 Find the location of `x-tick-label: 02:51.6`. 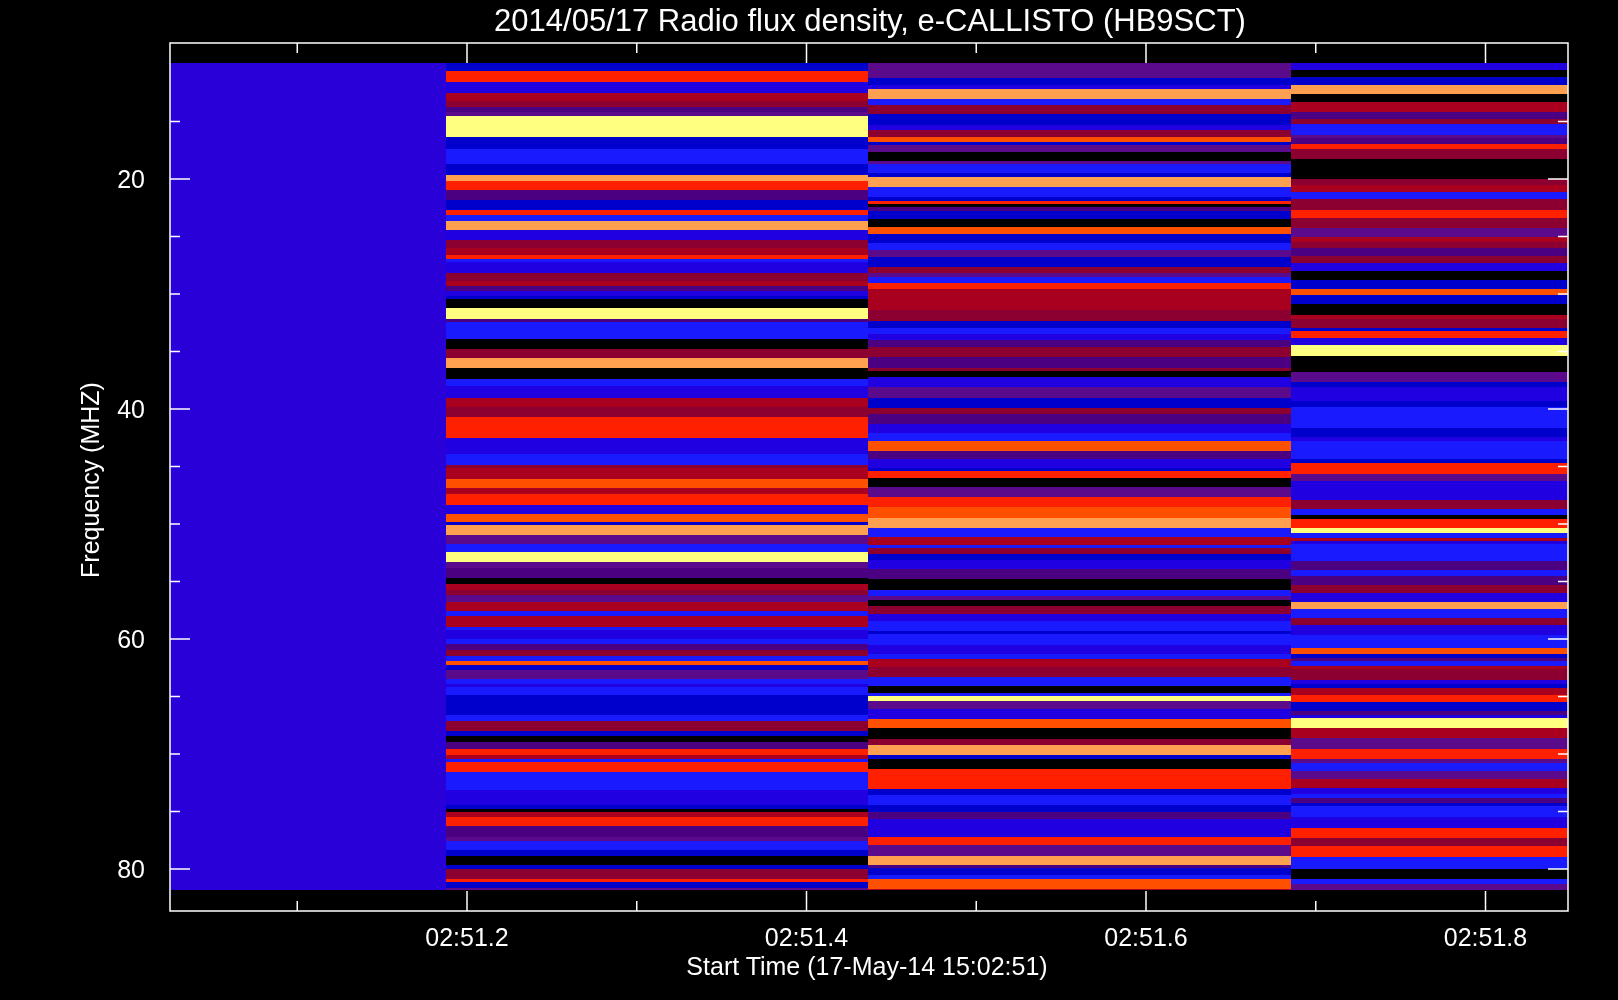

x-tick-label: 02:51.6 is located at coordinates (1146, 937).